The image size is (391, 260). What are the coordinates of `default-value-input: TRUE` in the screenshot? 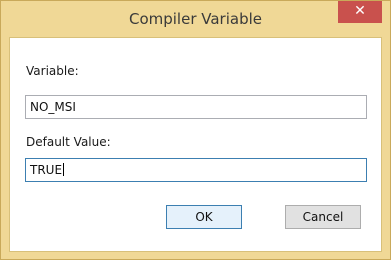 It's located at (196, 170).